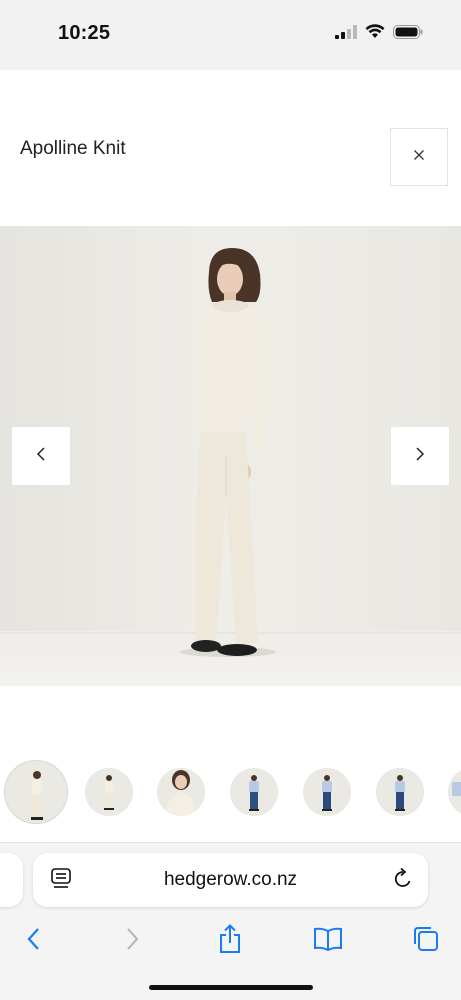 The height and width of the screenshot is (1000, 461). I want to click on share-button, so click(230, 941).